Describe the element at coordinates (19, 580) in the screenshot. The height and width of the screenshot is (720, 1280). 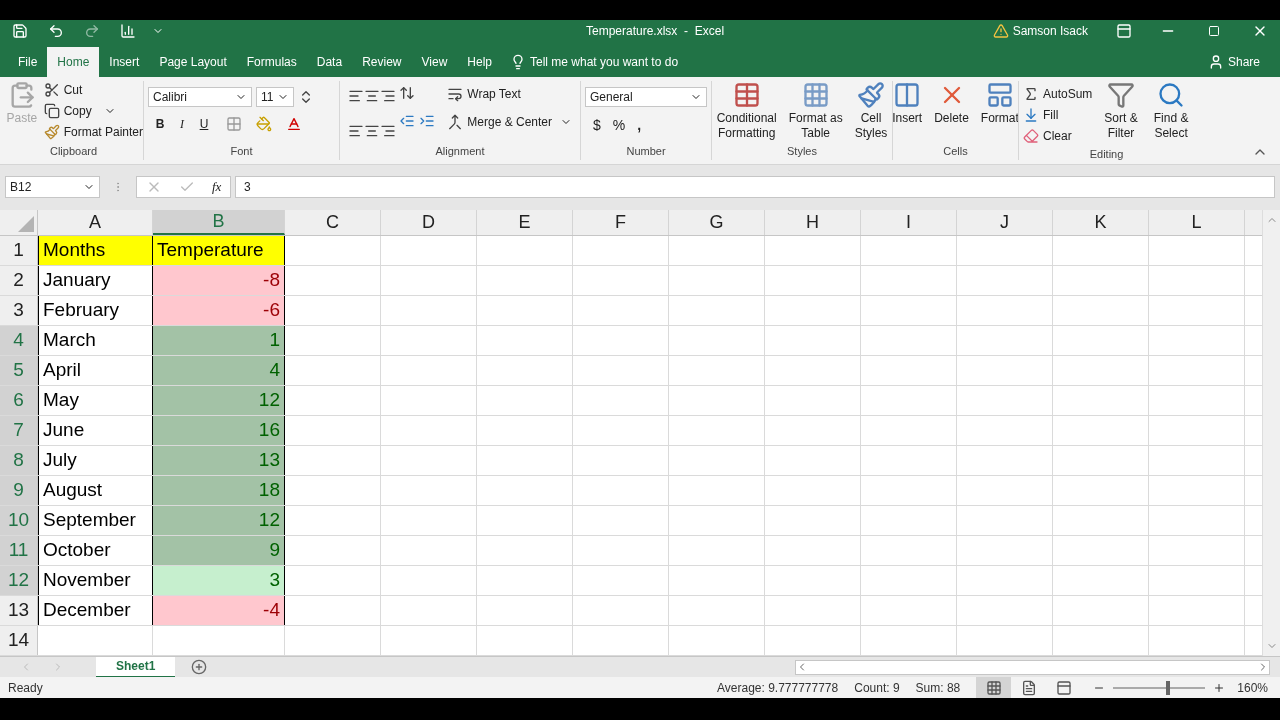
I see `row-header: 12` at that location.